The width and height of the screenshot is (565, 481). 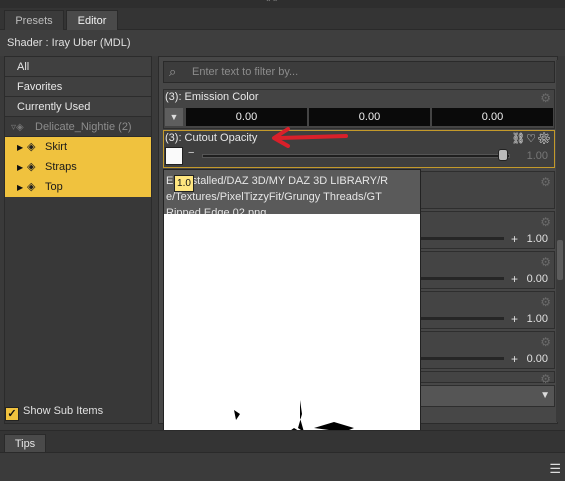 I want to click on filter-input, so click(x=372, y=72).